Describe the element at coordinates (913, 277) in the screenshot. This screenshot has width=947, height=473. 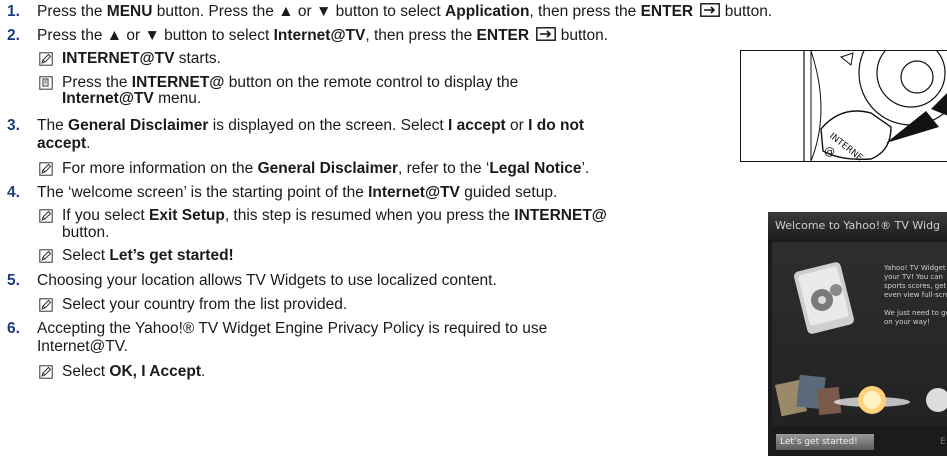
I see `tv-text-line: your TV! You can` at that location.